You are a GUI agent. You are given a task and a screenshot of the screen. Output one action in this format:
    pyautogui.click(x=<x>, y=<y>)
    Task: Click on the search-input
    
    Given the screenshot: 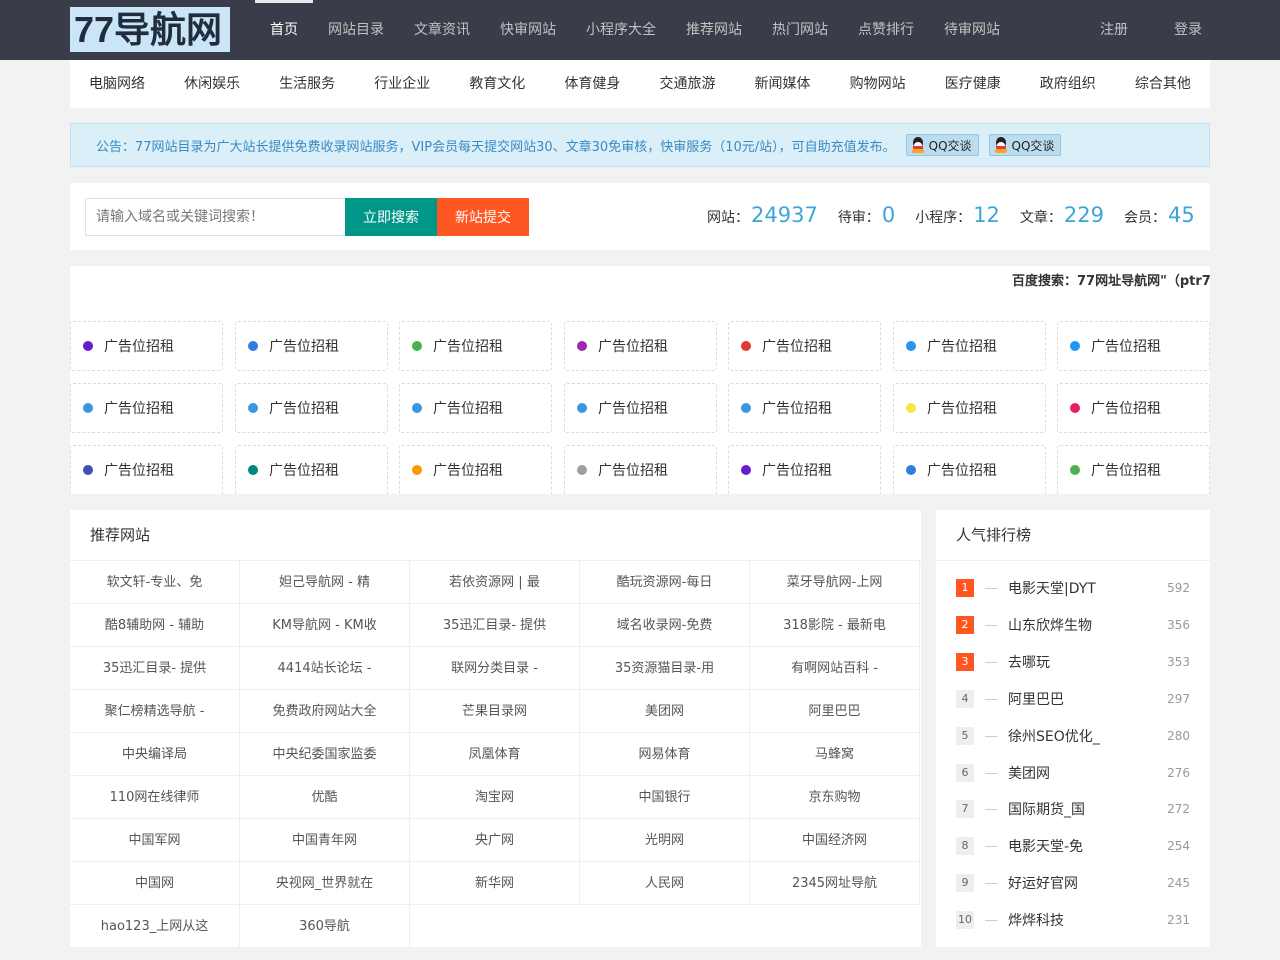 What is the action you would take?
    pyautogui.click(x=215, y=217)
    